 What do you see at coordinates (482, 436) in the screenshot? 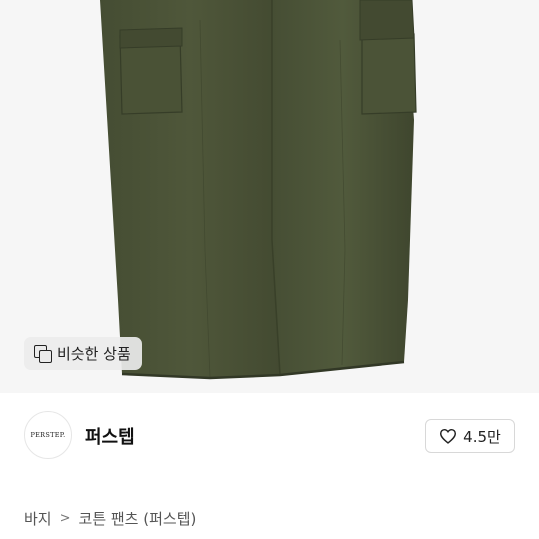
I see `like-count: 4.5만` at bounding box center [482, 436].